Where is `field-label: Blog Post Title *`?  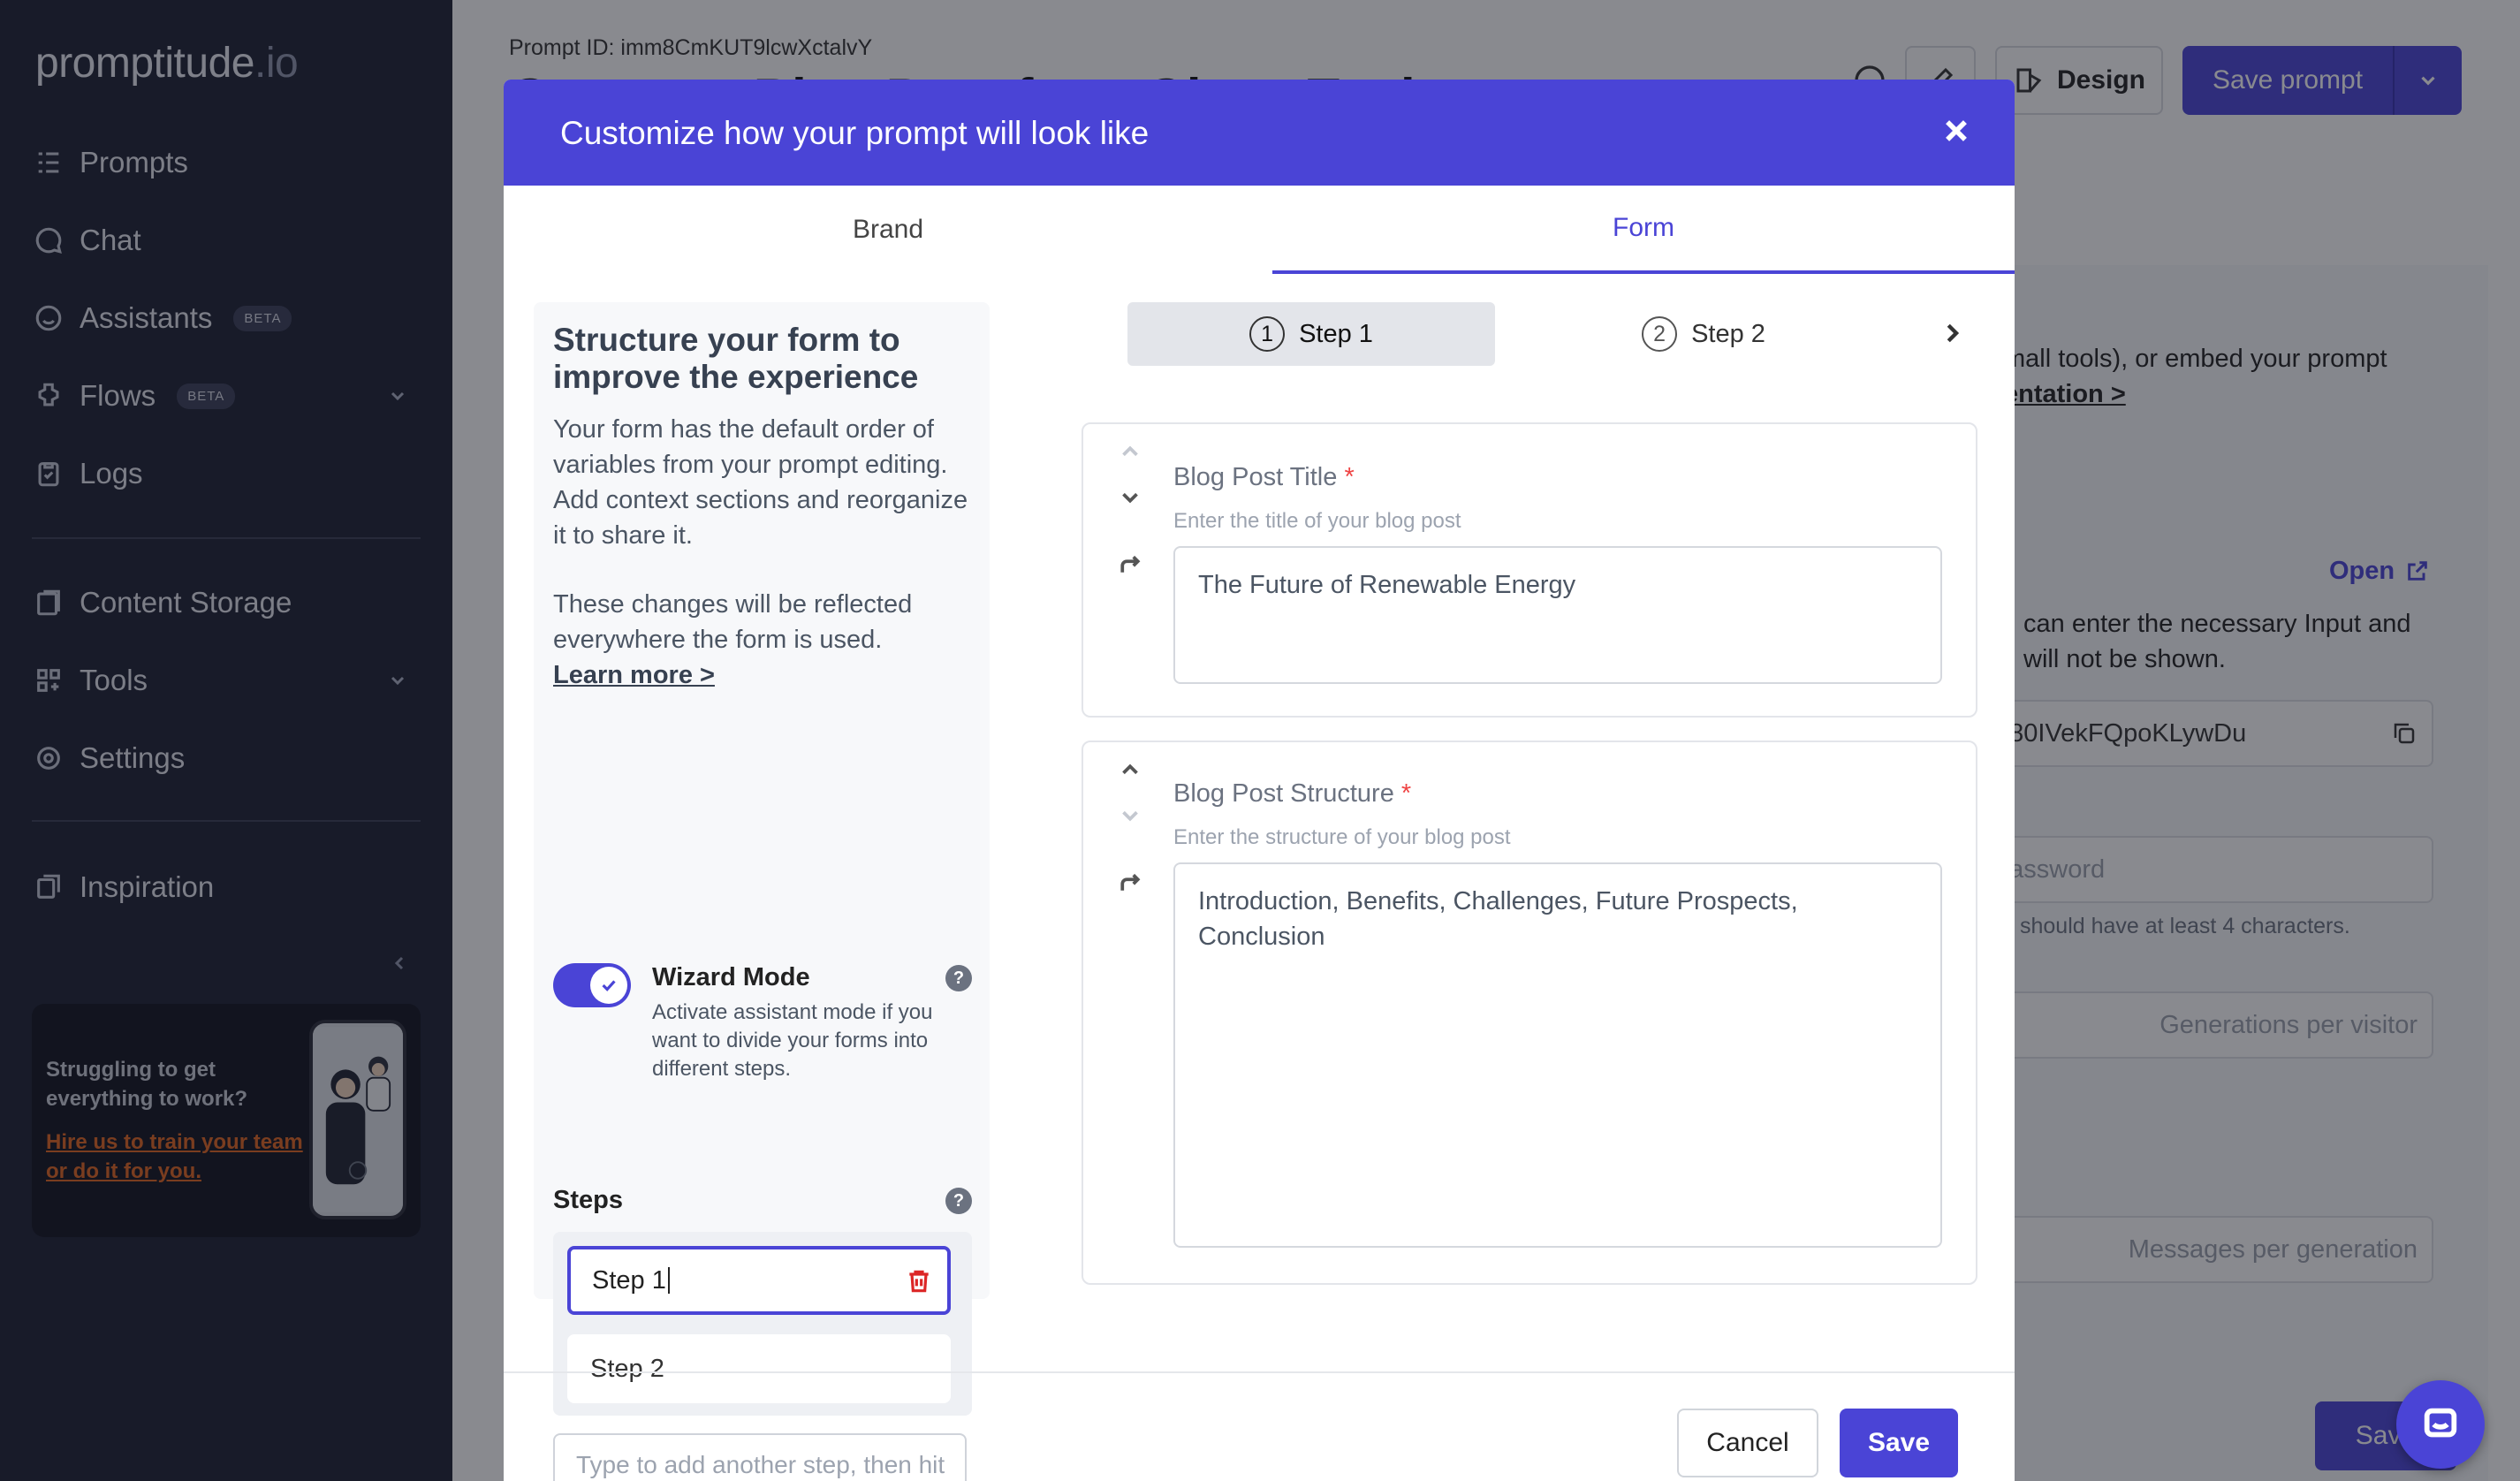 field-label: Blog Post Title * is located at coordinates (1264, 477).